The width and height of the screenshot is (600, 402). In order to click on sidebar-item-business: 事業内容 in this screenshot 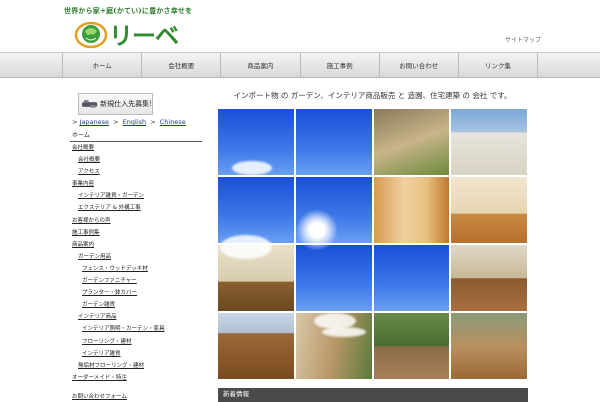, I will do `click(137, 184)`.